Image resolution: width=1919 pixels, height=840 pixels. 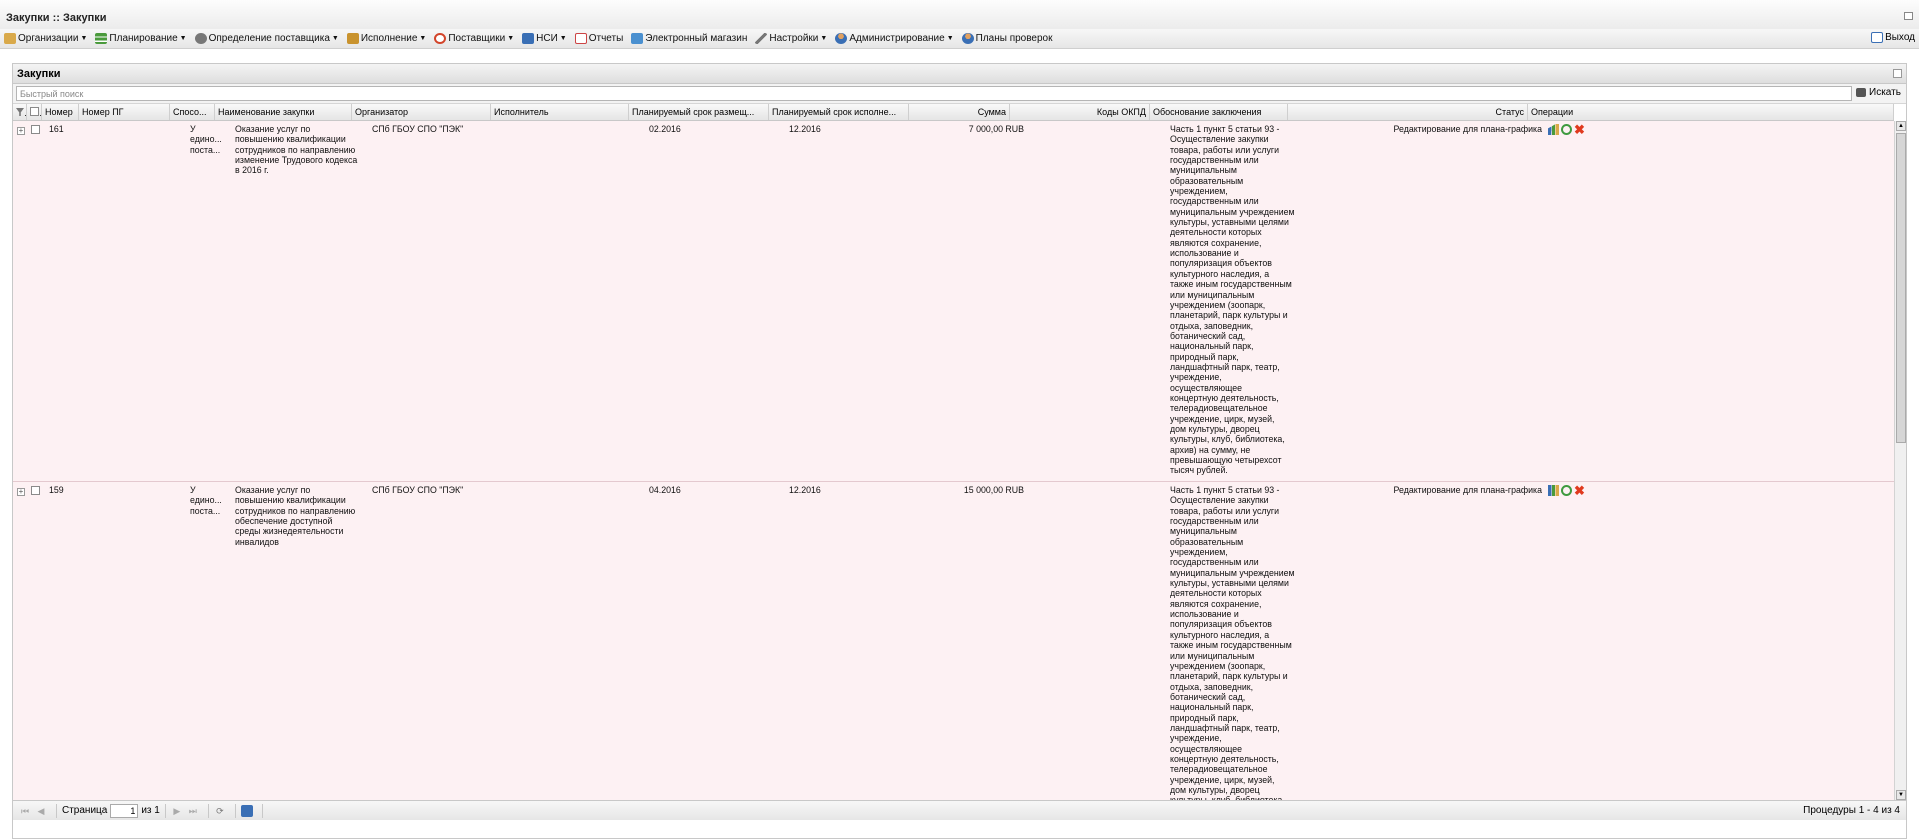 I want to click on quick-search-input, so click(x=934, y=93).